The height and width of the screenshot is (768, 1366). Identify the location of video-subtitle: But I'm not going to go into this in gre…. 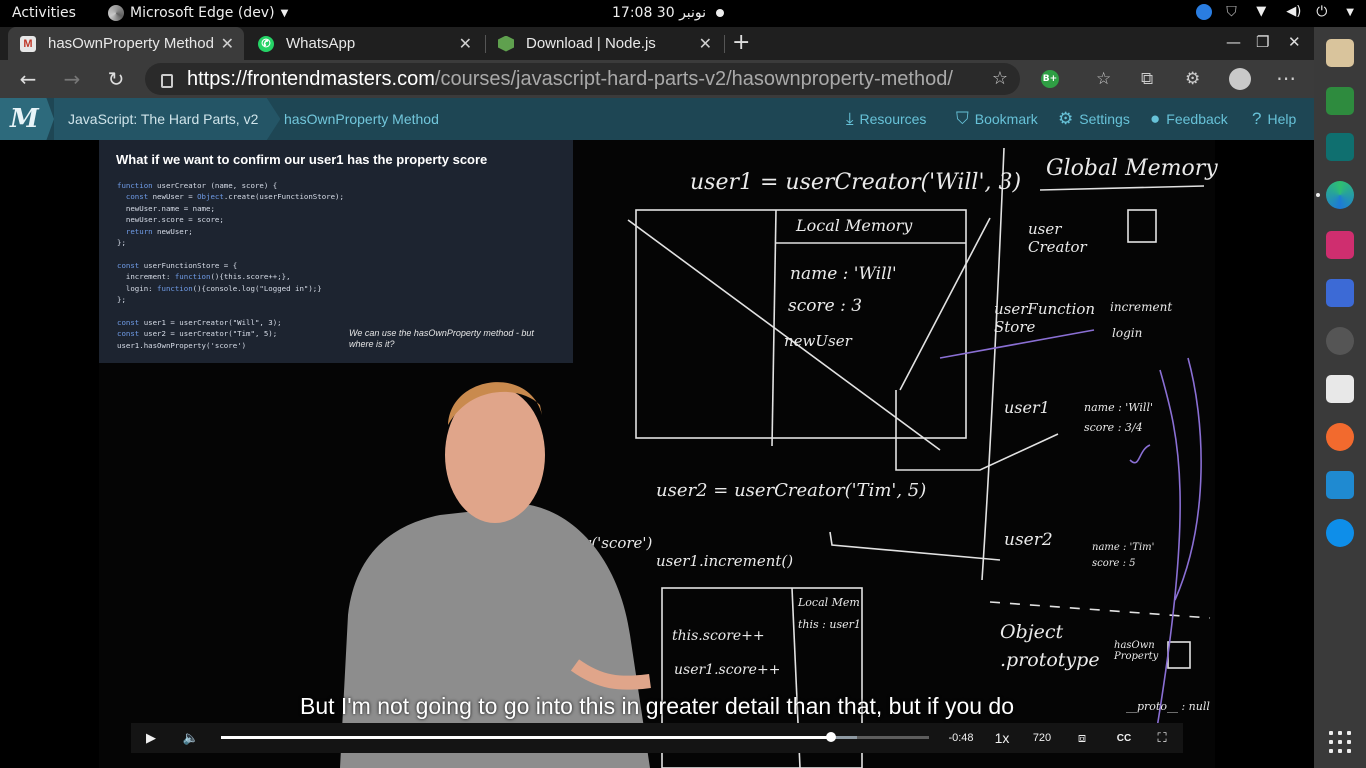
(656, 706).